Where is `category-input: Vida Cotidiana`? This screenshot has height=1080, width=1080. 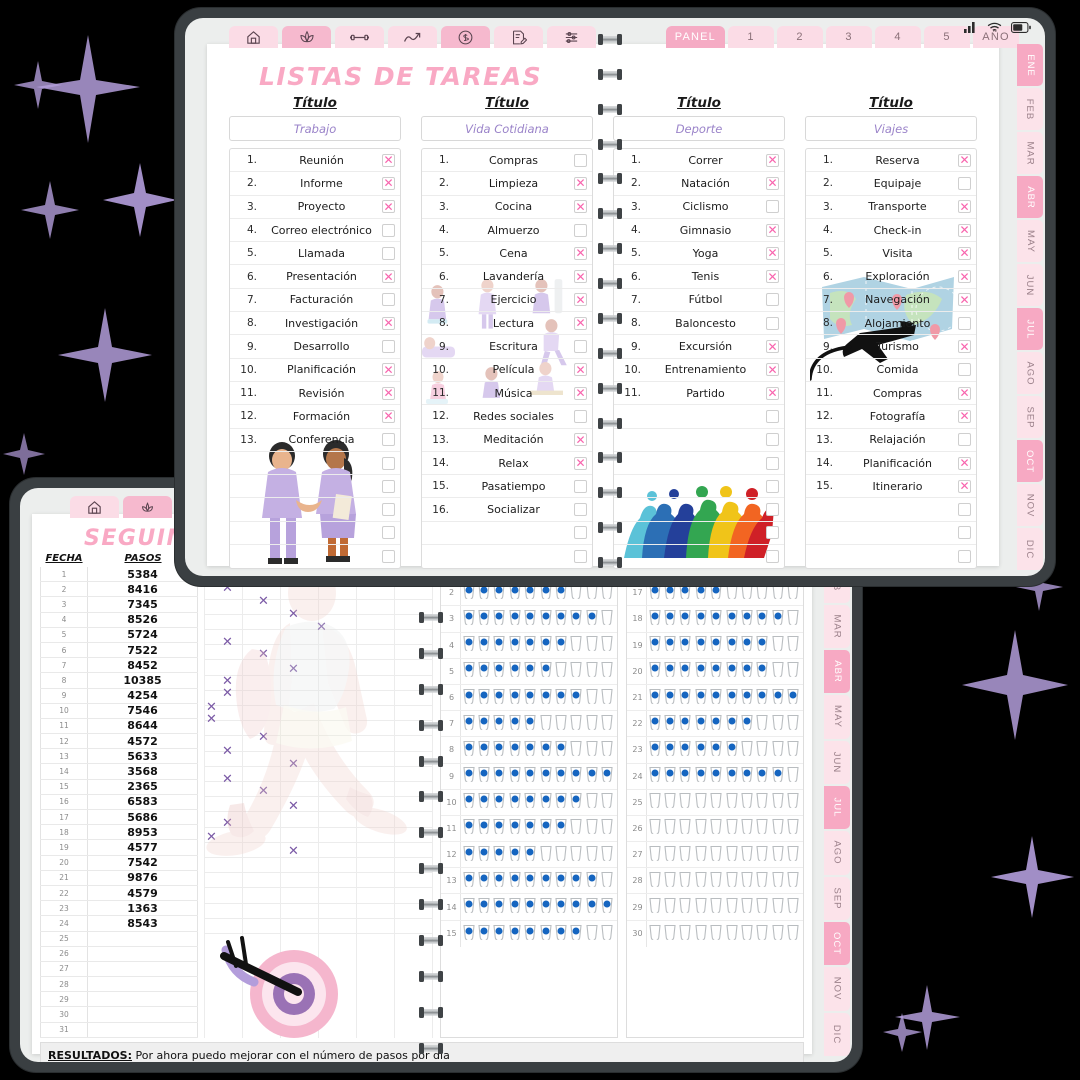 category-input: Vida Cotidiana is located at coordinates (507, 128).